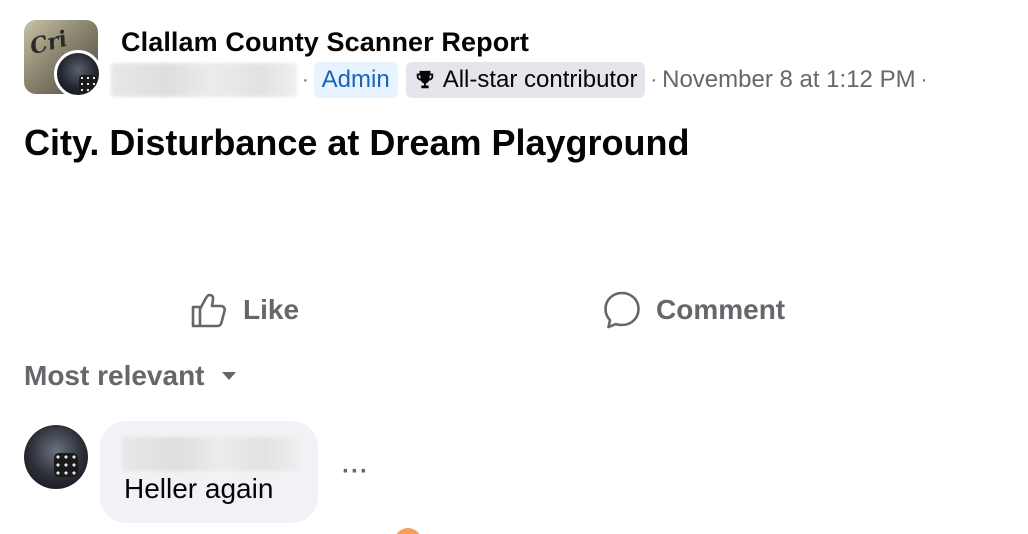 The image size is (1028, 534). Describe the element at coordinates (325, 42) in the screenshot. I see `group-name-link: Clallam County Scanner Report` at that location.